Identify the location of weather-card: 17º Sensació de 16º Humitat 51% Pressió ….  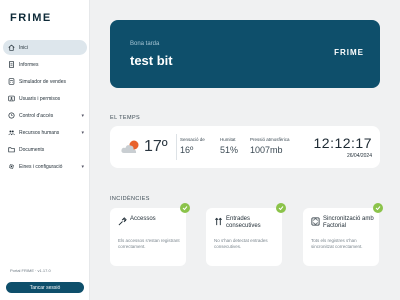
(245, 147).